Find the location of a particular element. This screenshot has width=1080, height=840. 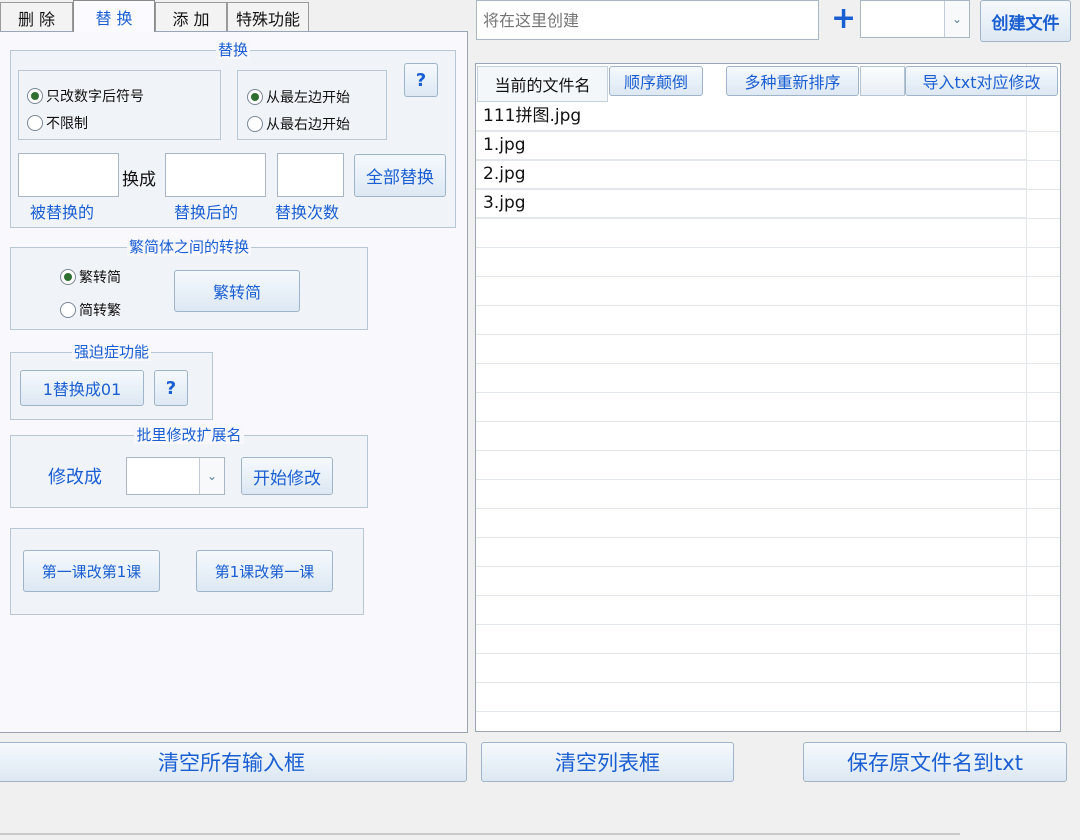

clear-list-button: 清空列表框 is located at coordinates (607, 762).